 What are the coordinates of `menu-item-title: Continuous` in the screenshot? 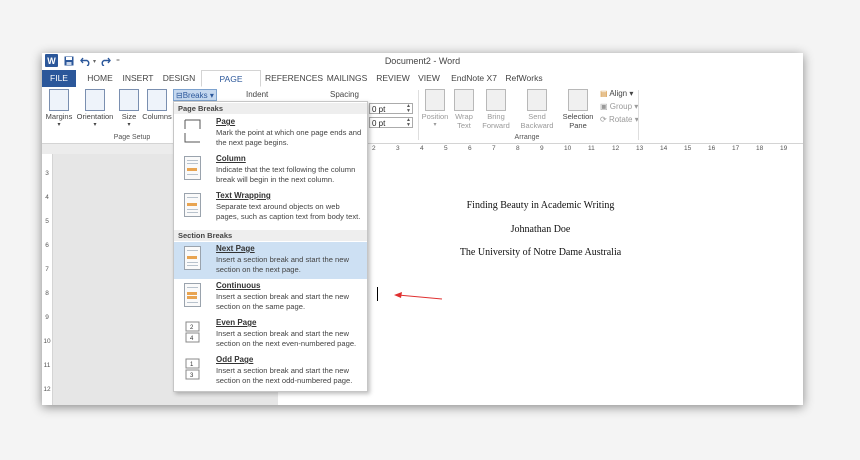 It's located at (238, 285).